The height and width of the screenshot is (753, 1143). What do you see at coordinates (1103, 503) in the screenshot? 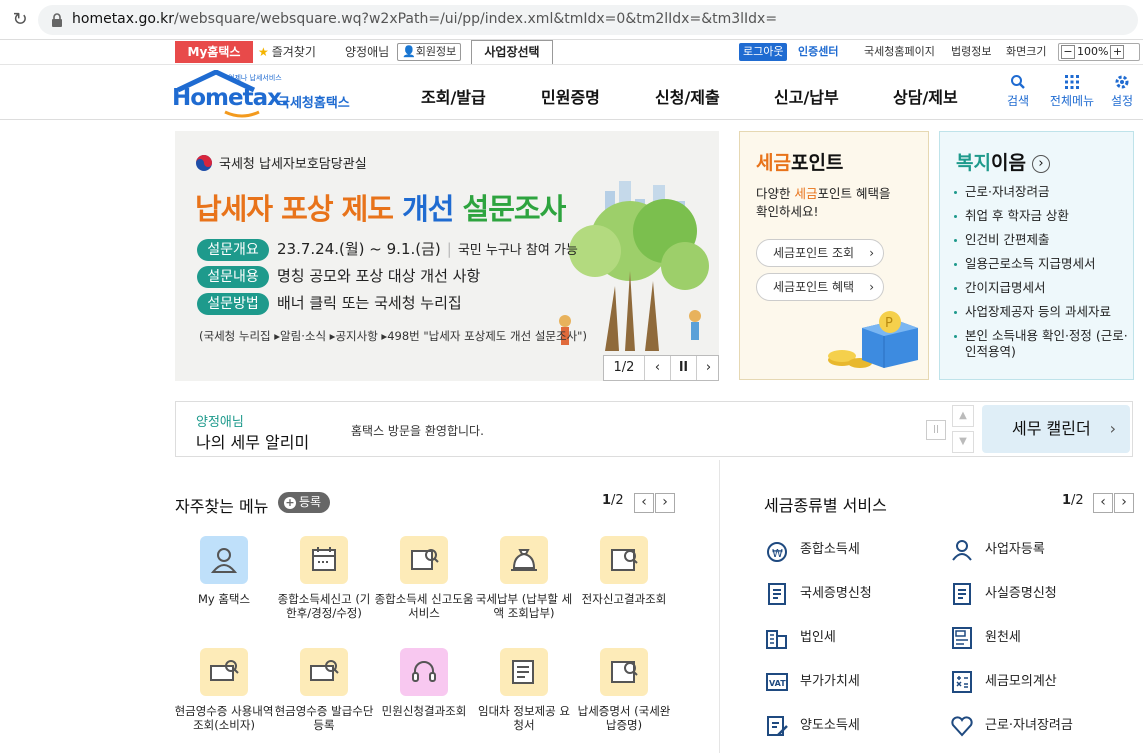
I see `tax-service-prev-button: ‹` at bounding box center [1103, 503].